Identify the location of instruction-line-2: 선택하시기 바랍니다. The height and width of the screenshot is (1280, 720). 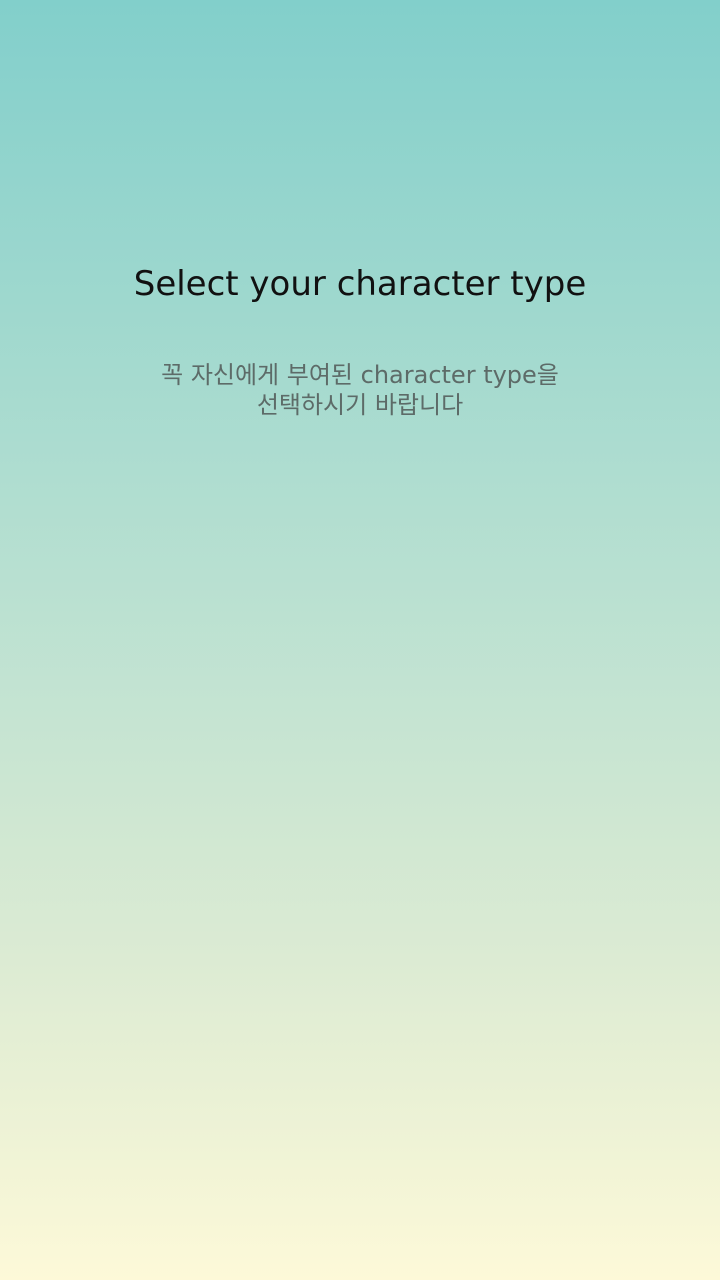
(360, 405).